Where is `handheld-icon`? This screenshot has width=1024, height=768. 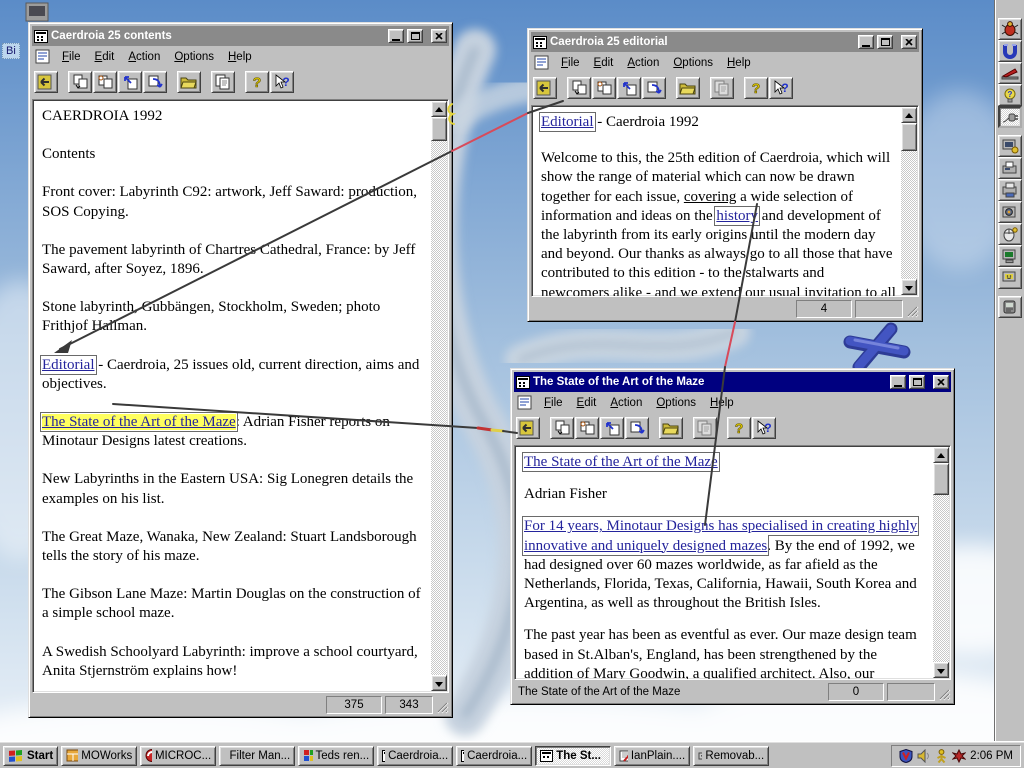
handheld-icon is located at coordinates (1010, 307).